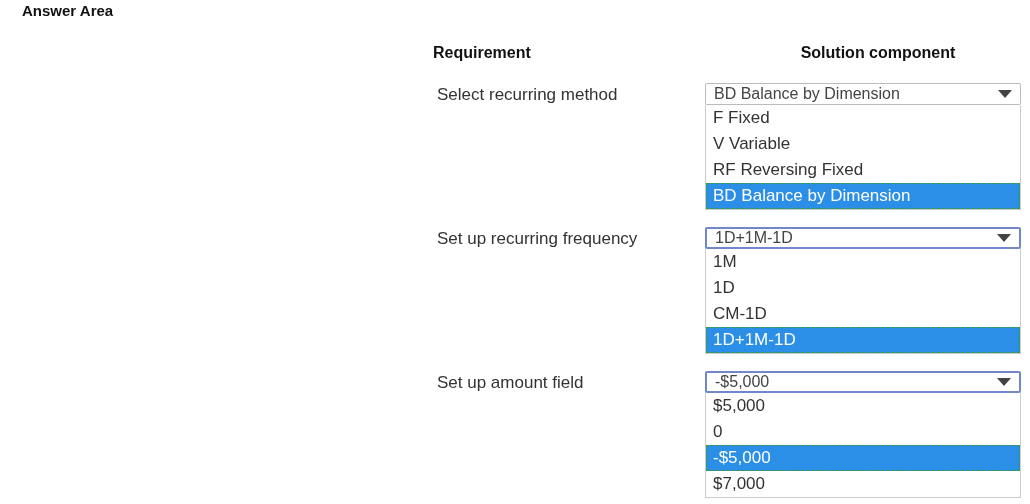 This screenshot has width=1030, height=504. What do you see at coordinates (527, 95) in the screenshot?
I see `requirement-label: Select recurring method` at bounding box center [527, 95].